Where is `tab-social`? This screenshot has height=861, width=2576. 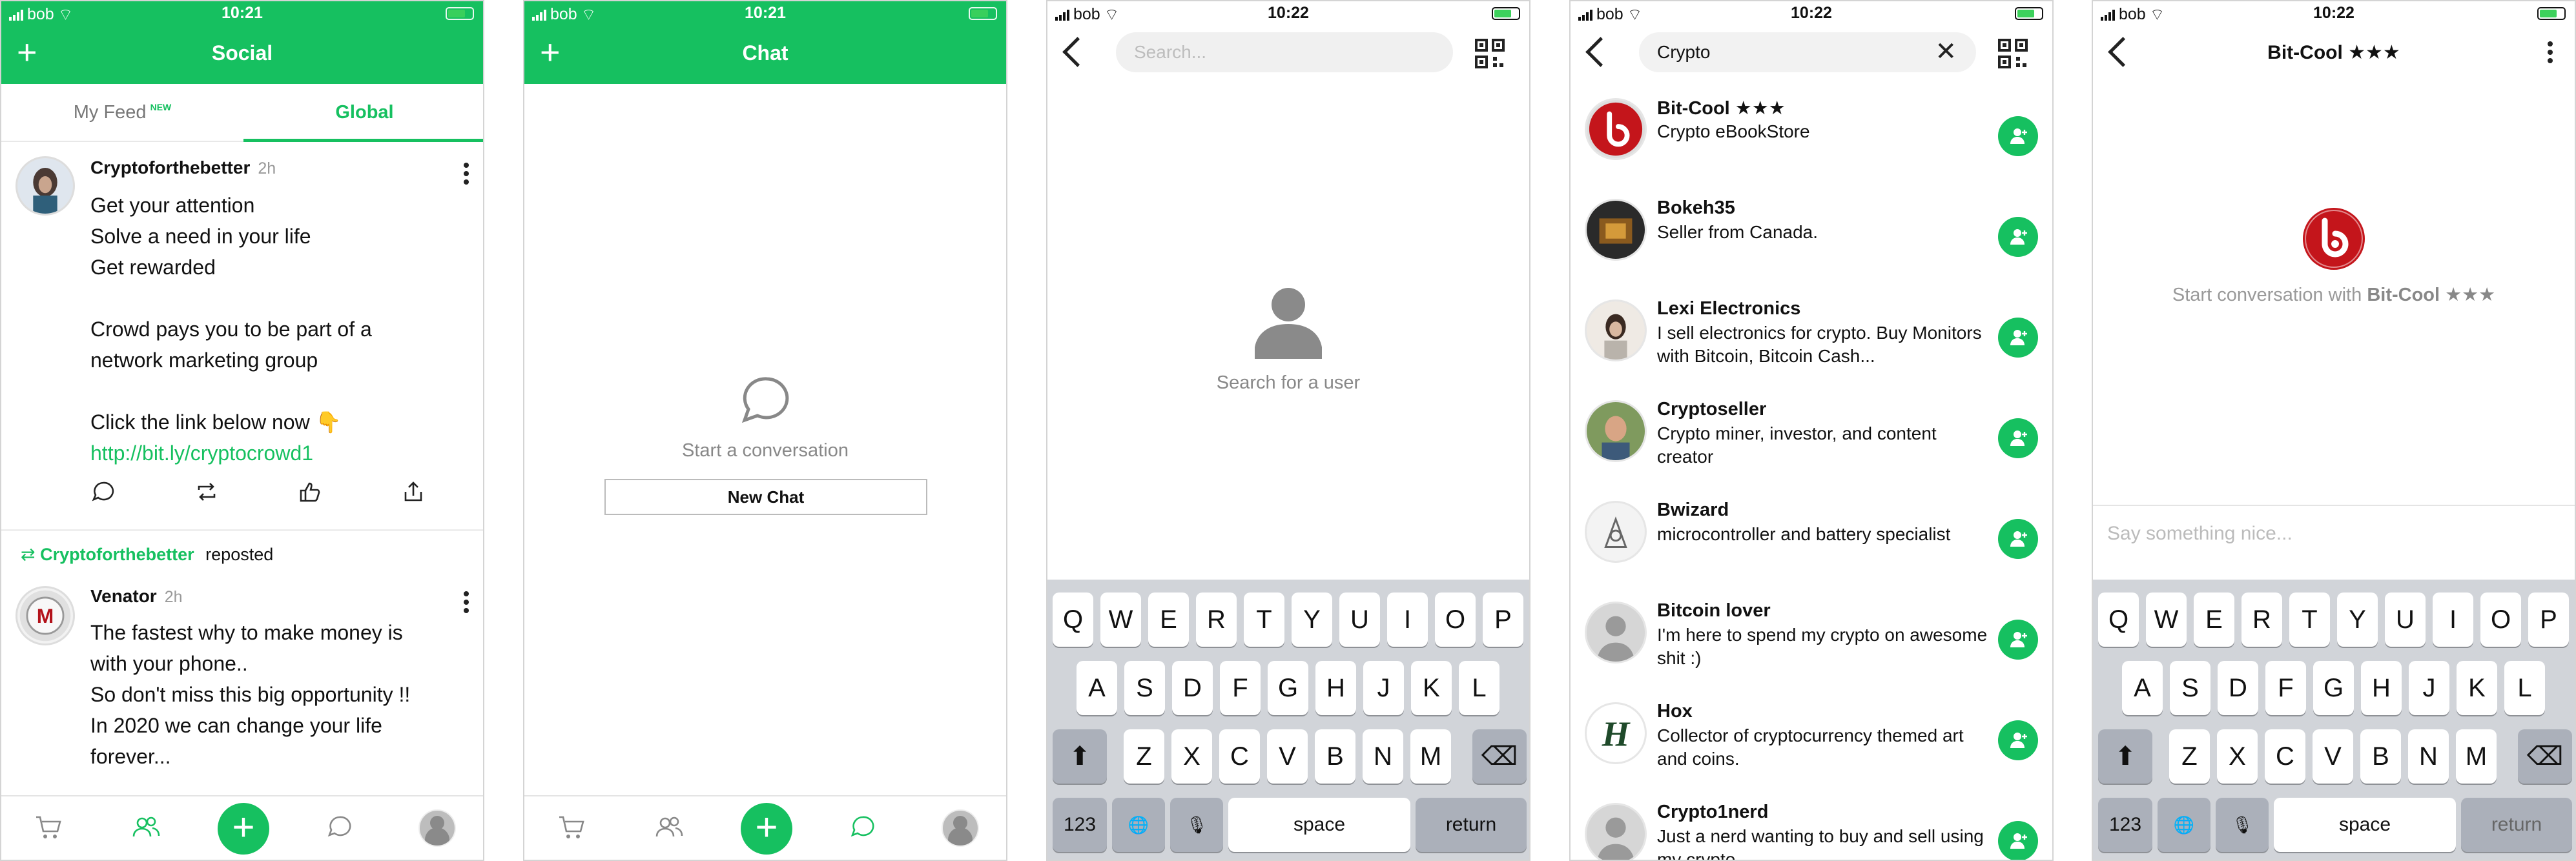
tab-social is located at coordinates (146, 827).